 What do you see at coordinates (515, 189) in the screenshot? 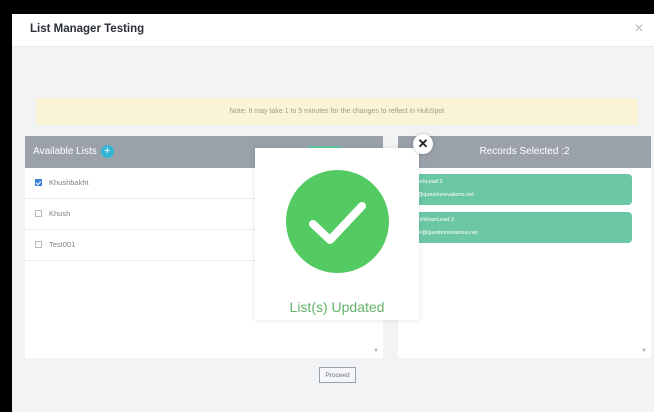
I see `record-card: KhushLead 3 ...n@questinnovations.net` at bounding box center [515, 189].